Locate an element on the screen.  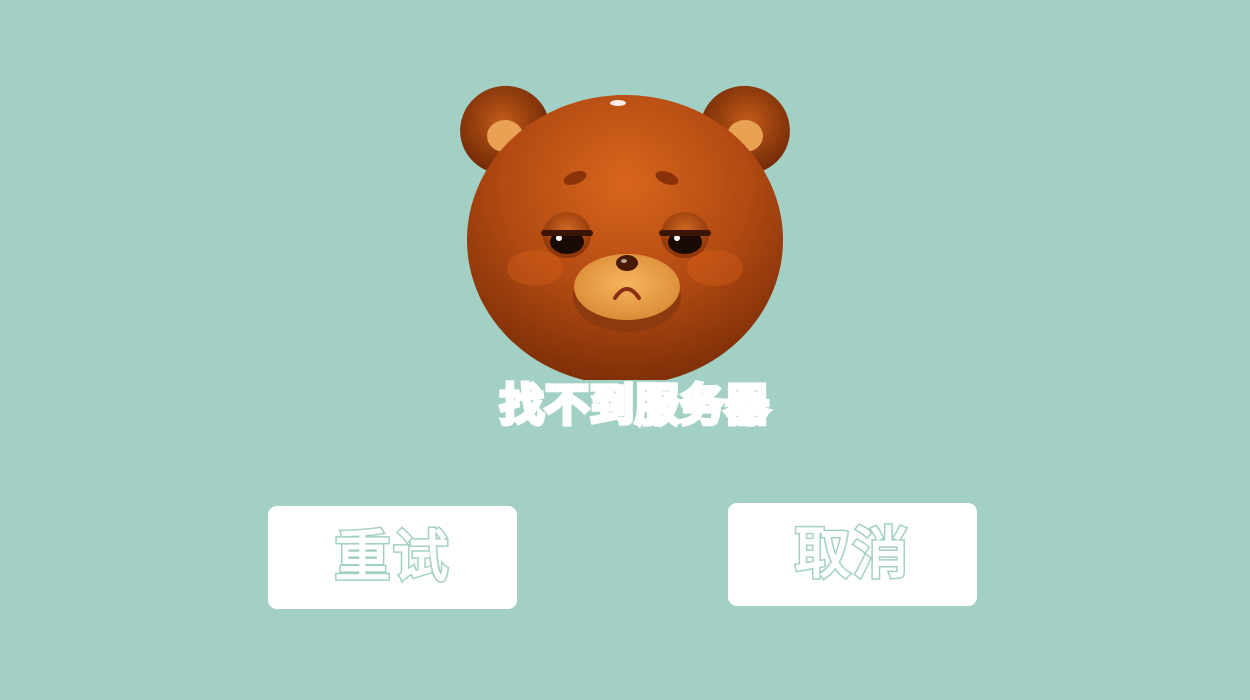
retry-button: 重试 is located at coordinates (392, 557).